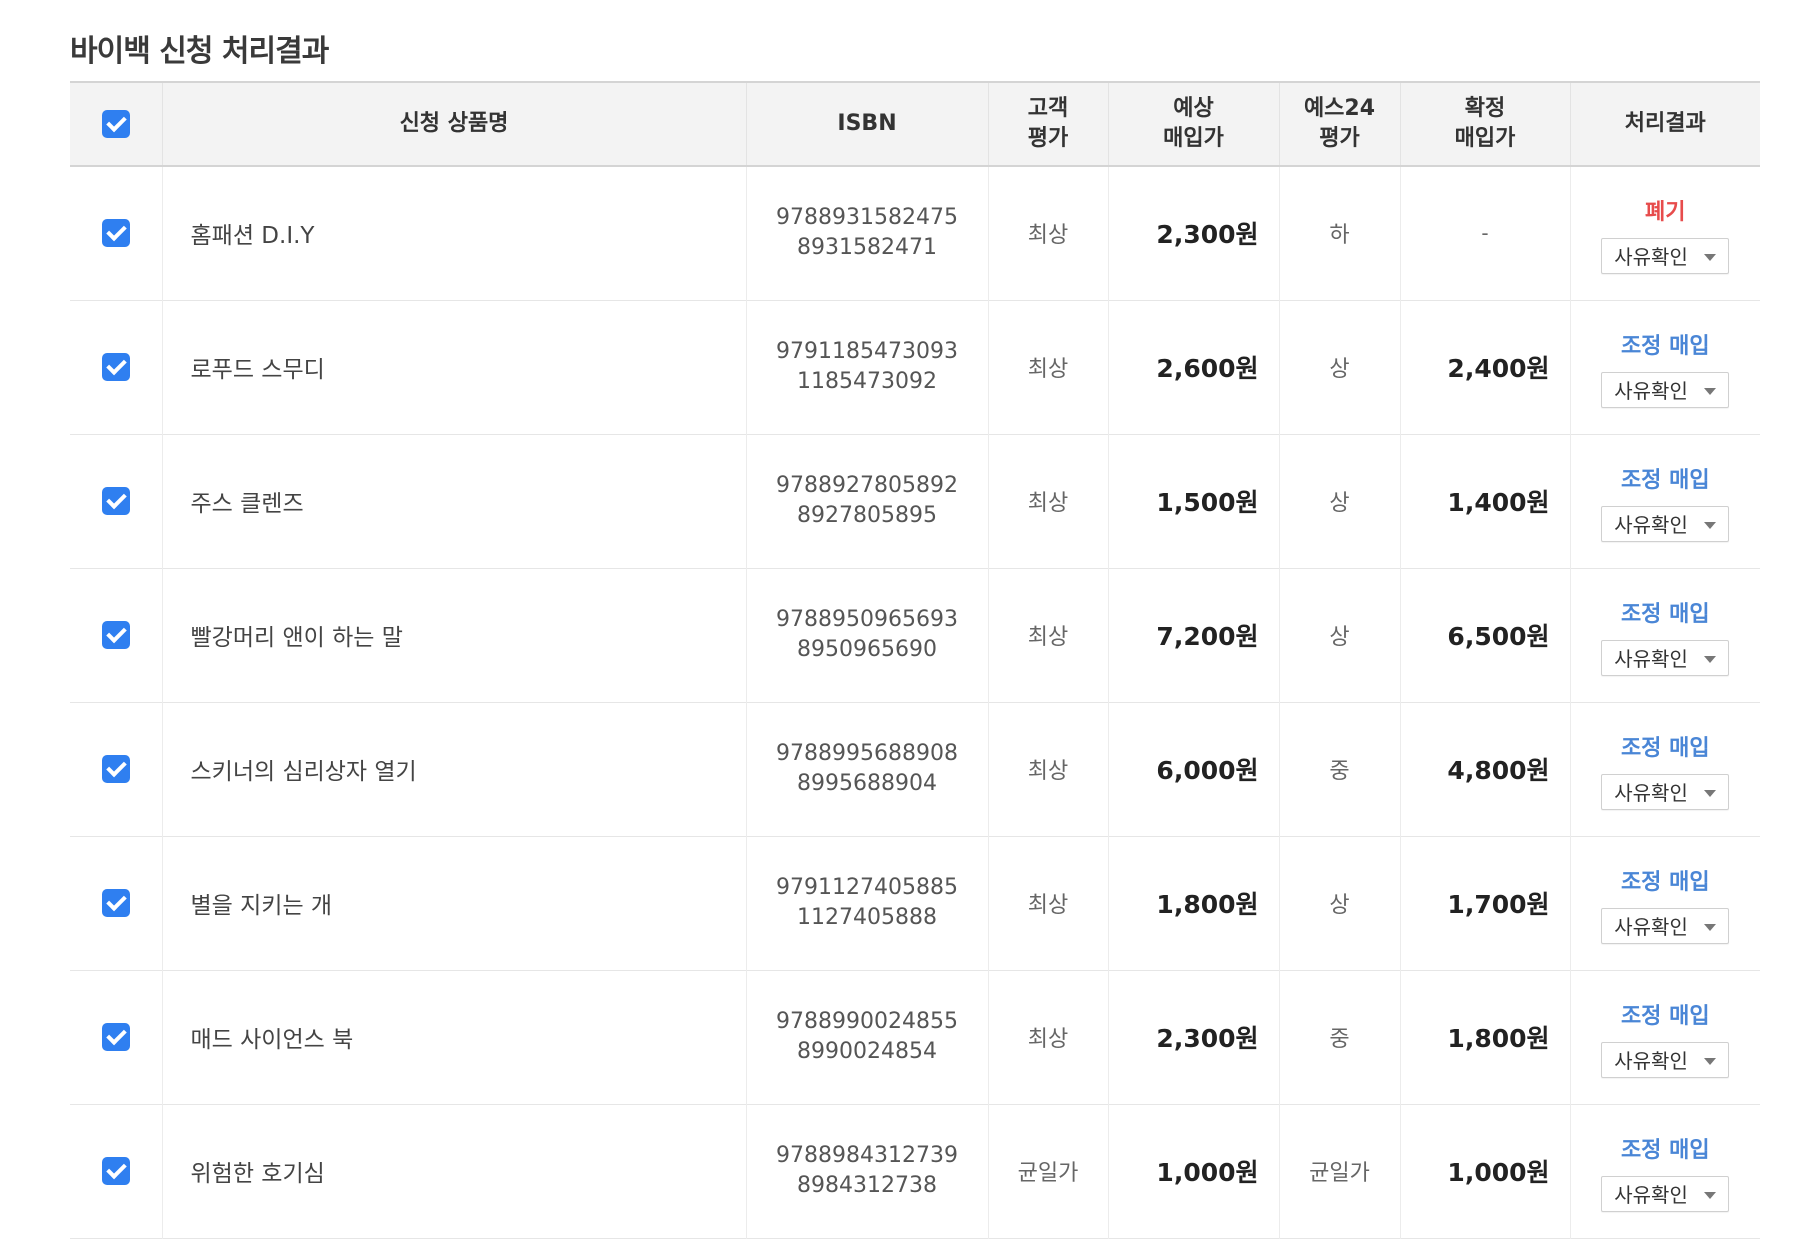 Image resolution: width=1798 pixels, height=1244 pixels. Describe the element at coordinates (1664, 124) in the screenshot. I see `header-result: 처리결과` at that location.